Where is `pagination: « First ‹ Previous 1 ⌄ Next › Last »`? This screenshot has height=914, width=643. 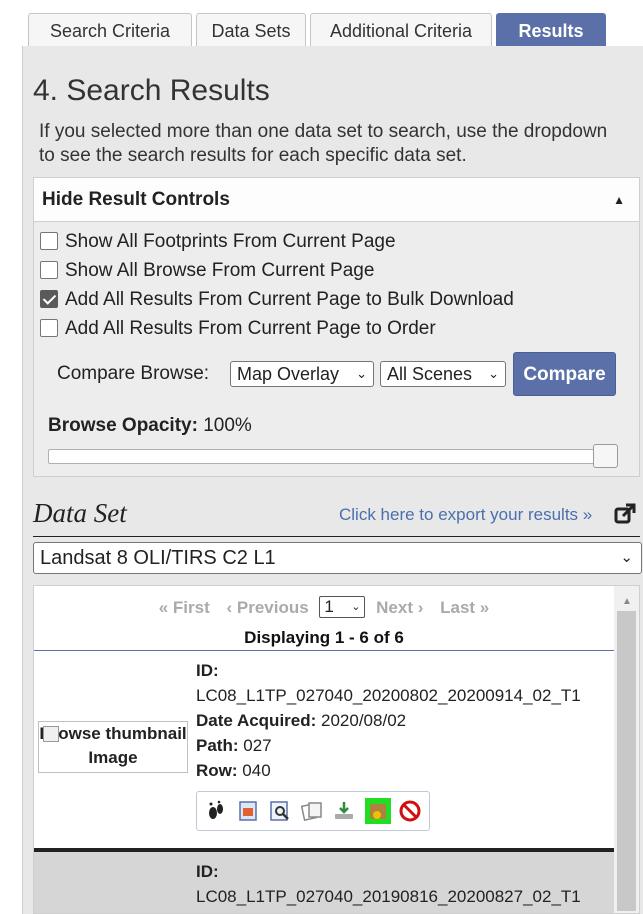 pagination: « First ‹ Previous 1 ⌄ Next › Last » is located at coordinates (324, 607).